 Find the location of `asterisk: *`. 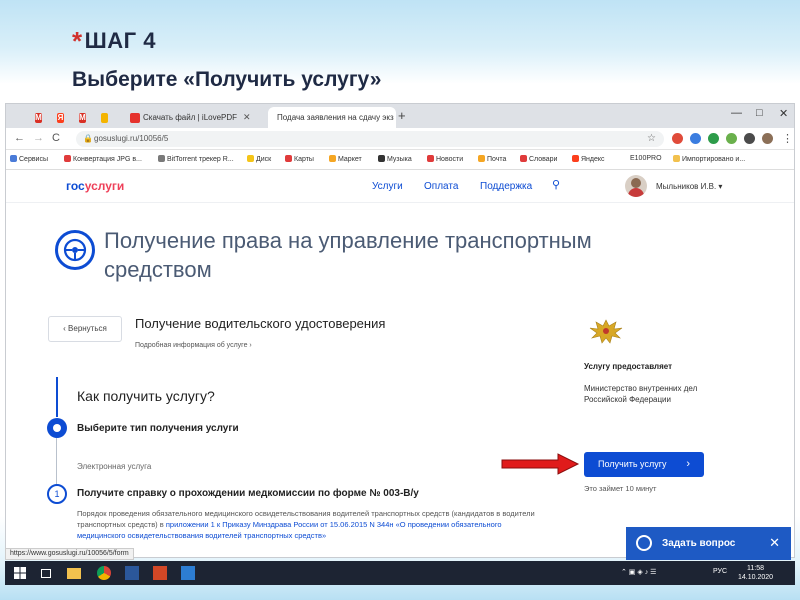

asterisk: * is located at coordinates (77, 41).